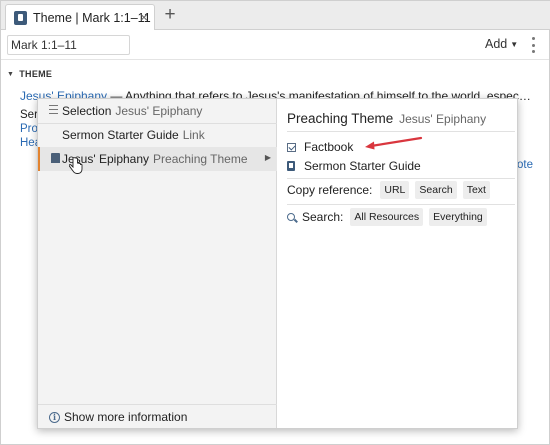 The height and width of the screenshot is (445, 550). I want to click on submenu-item-label: Factbook, so click(329, 147).